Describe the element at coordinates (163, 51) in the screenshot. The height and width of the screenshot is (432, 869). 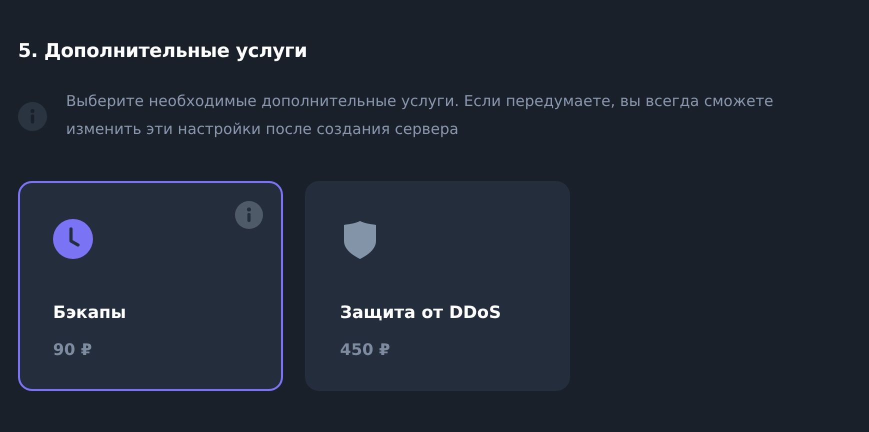
I see `section-title: 5. Дополнительные услуги` at that location.